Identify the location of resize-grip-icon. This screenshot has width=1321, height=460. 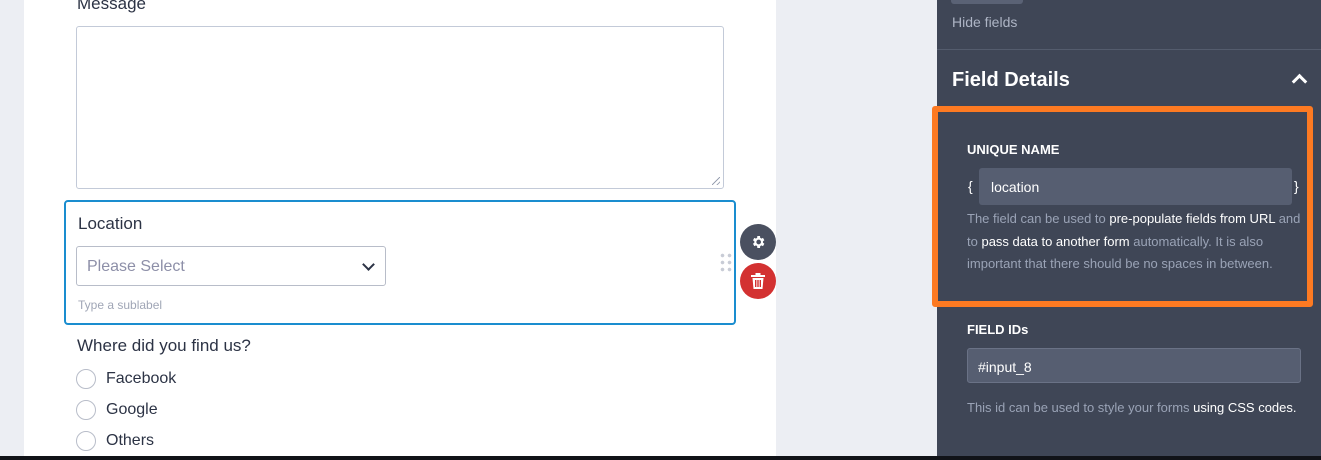
(716, 181).